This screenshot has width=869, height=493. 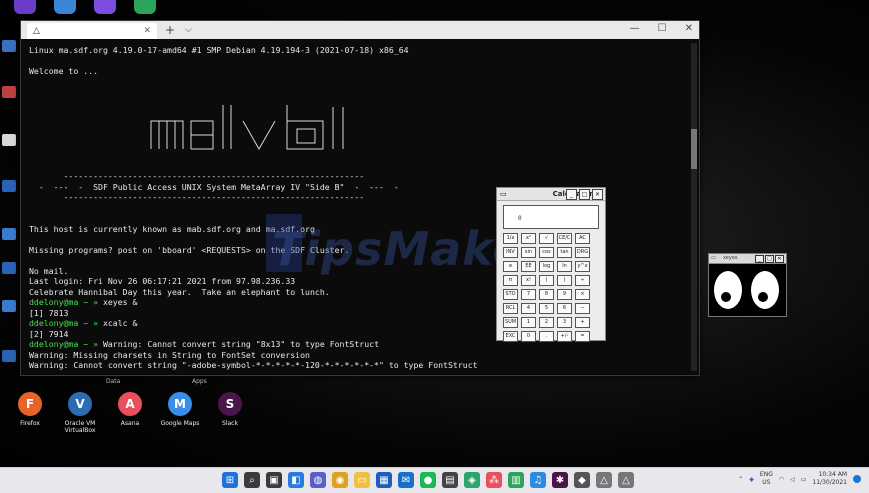 I want to click on task-view-icon: ▣, so click(x=274, y=480).